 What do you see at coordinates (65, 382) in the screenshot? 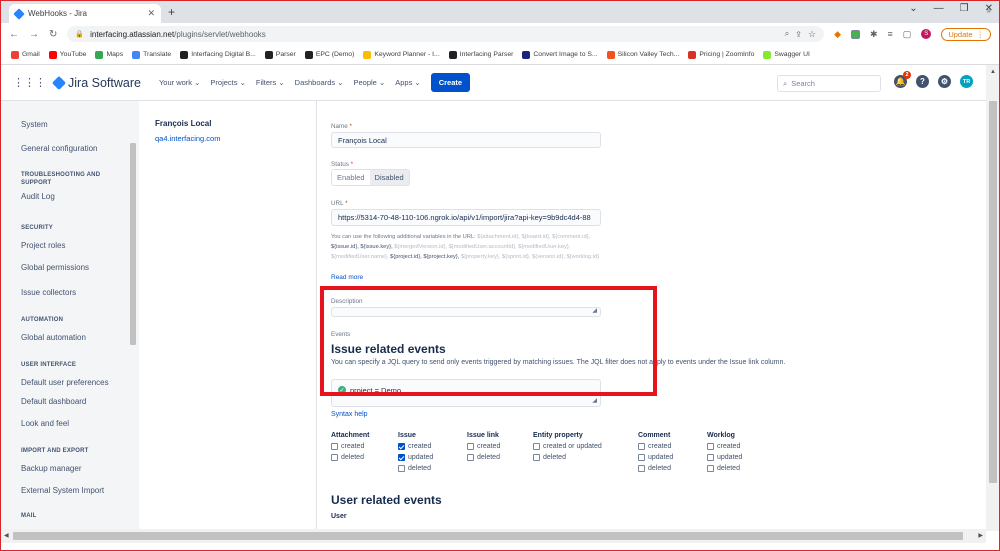
I see `sidebar-item: Default user preferences` at bounding box center [65, 382].